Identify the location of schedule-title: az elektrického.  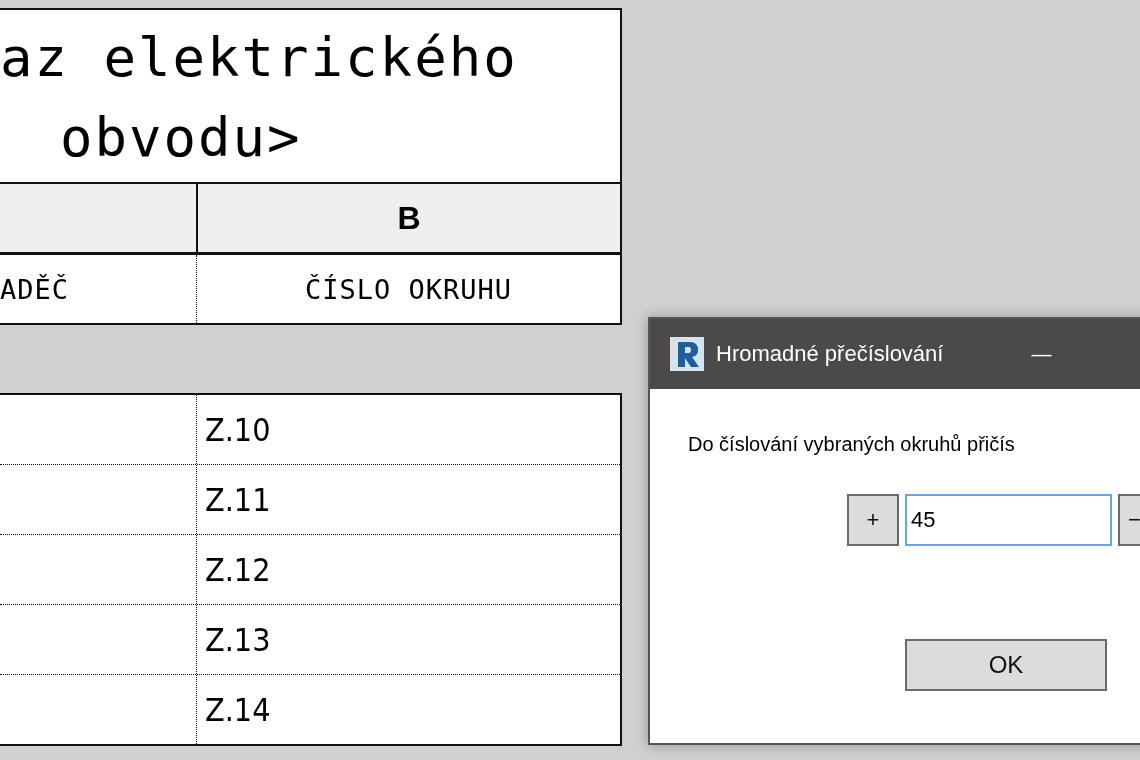
(259, 58).